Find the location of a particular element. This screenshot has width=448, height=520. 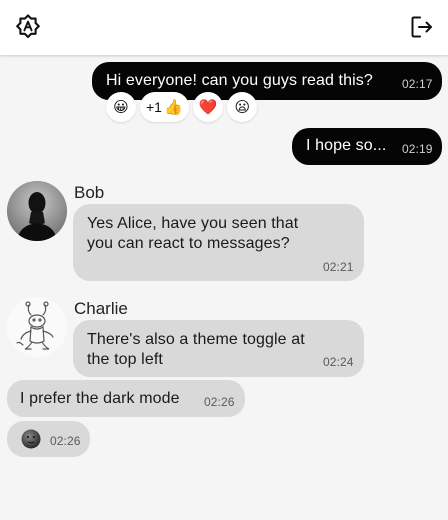

sender-name: Bob is located at coordinates (89, 192).